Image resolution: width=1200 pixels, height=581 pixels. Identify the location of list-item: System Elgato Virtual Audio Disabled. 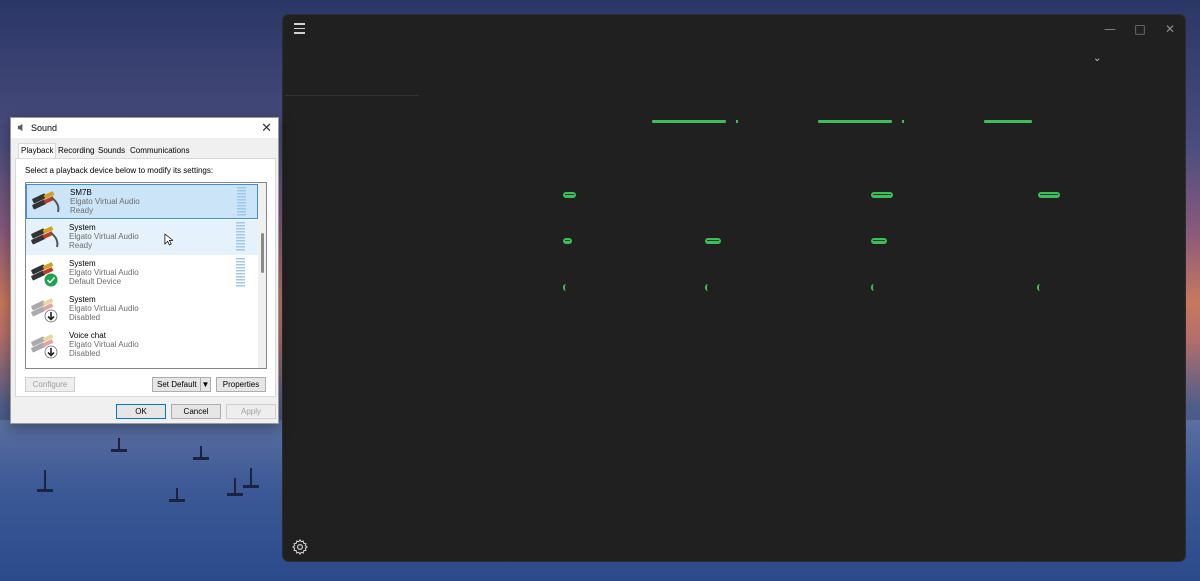
(142, 309).